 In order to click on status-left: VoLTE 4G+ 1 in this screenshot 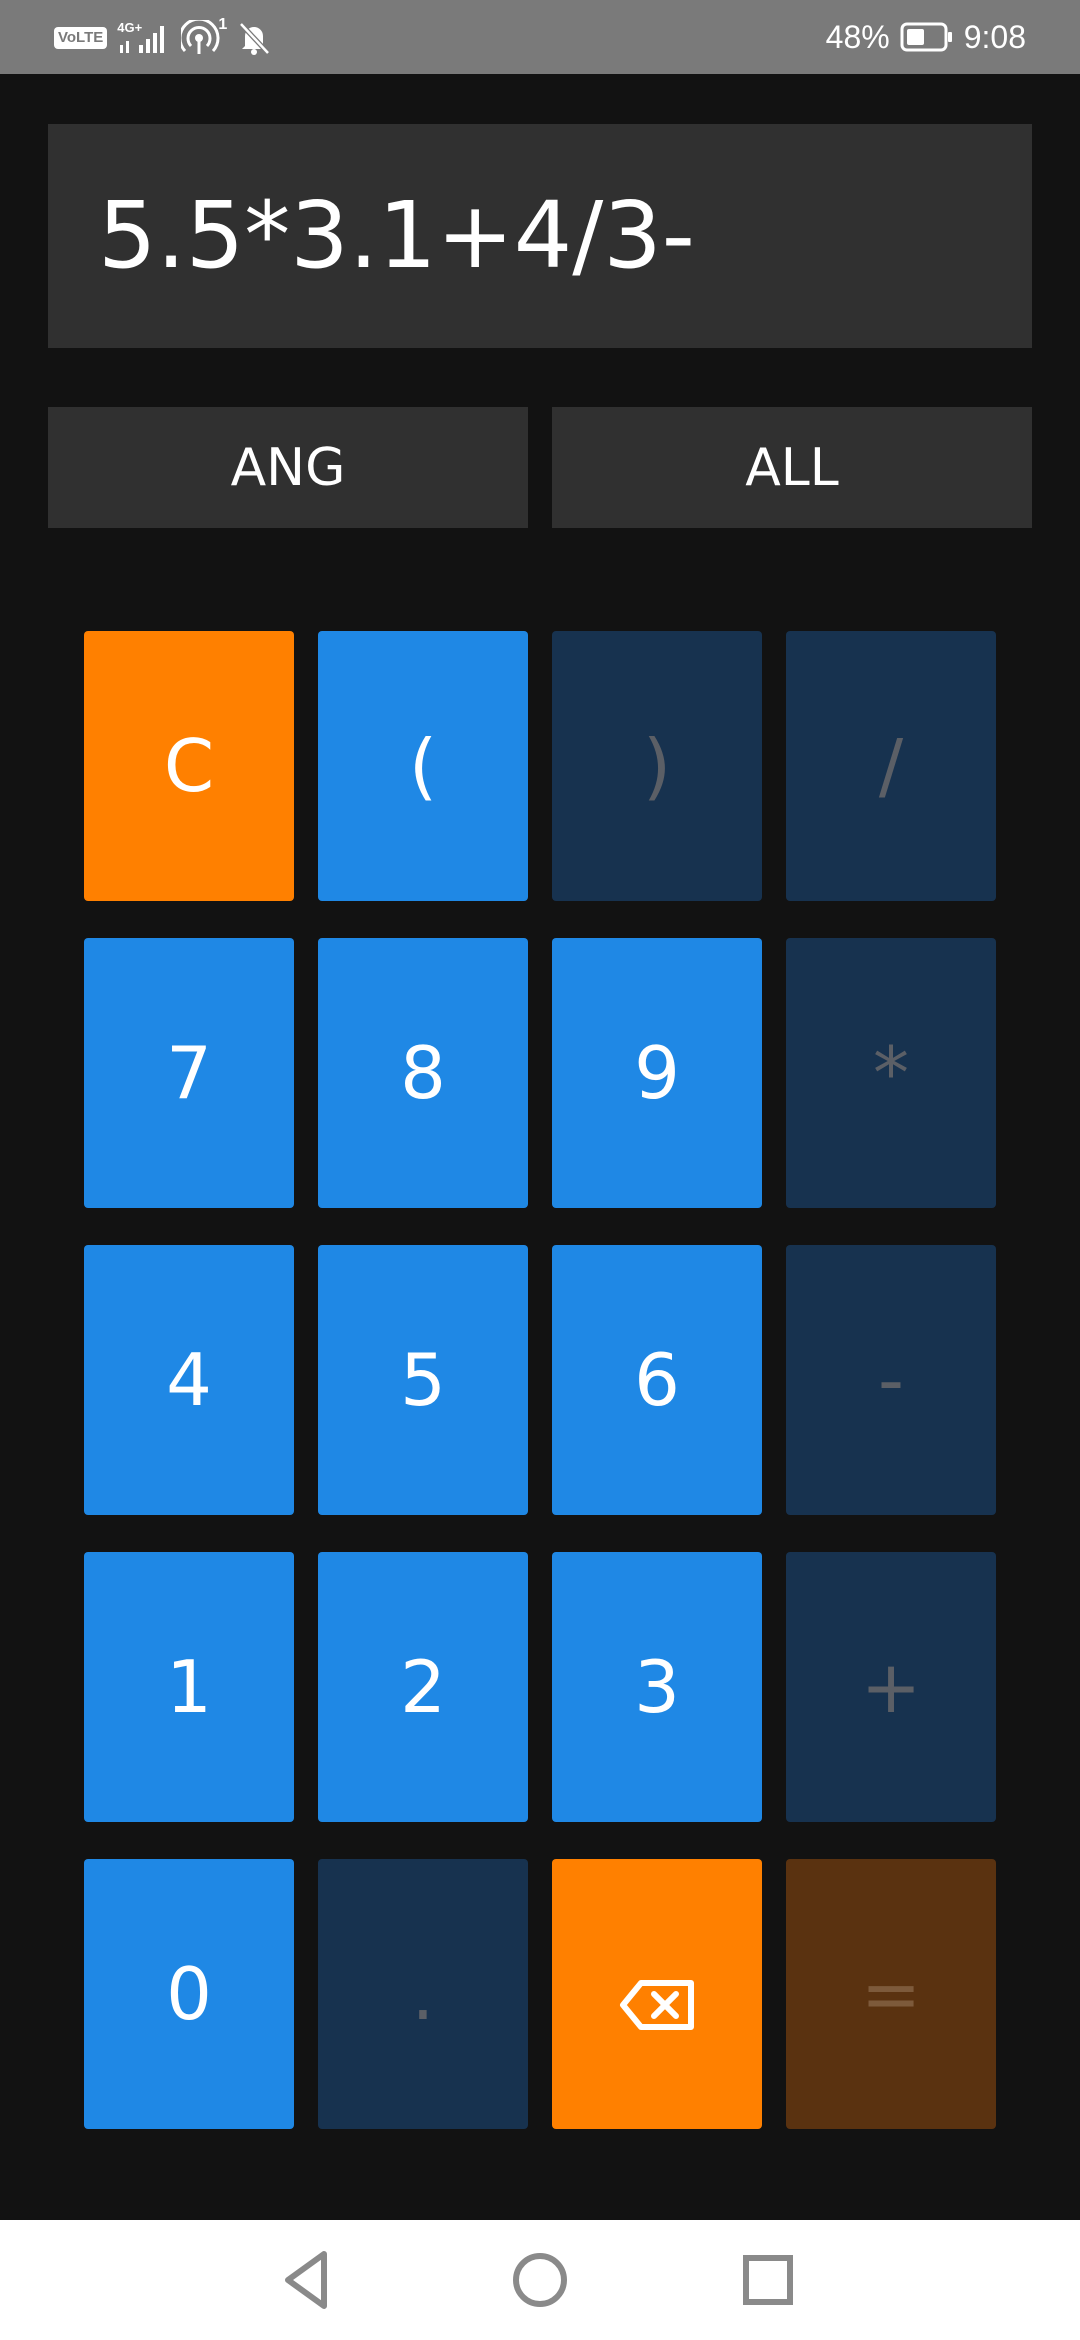, I will do `click(162, 37)`.